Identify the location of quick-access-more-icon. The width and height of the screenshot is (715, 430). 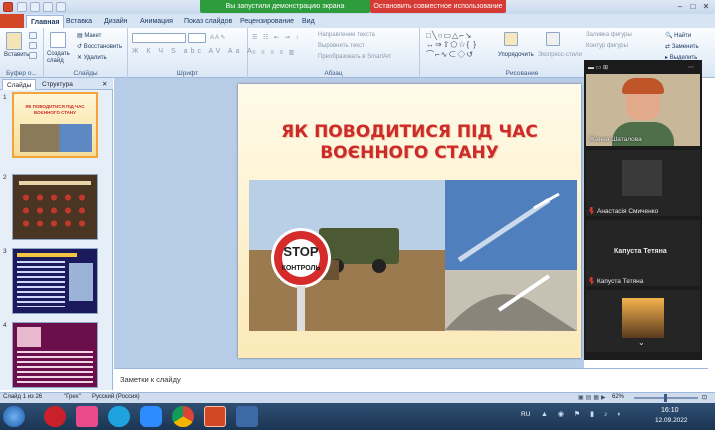
(61, 7).